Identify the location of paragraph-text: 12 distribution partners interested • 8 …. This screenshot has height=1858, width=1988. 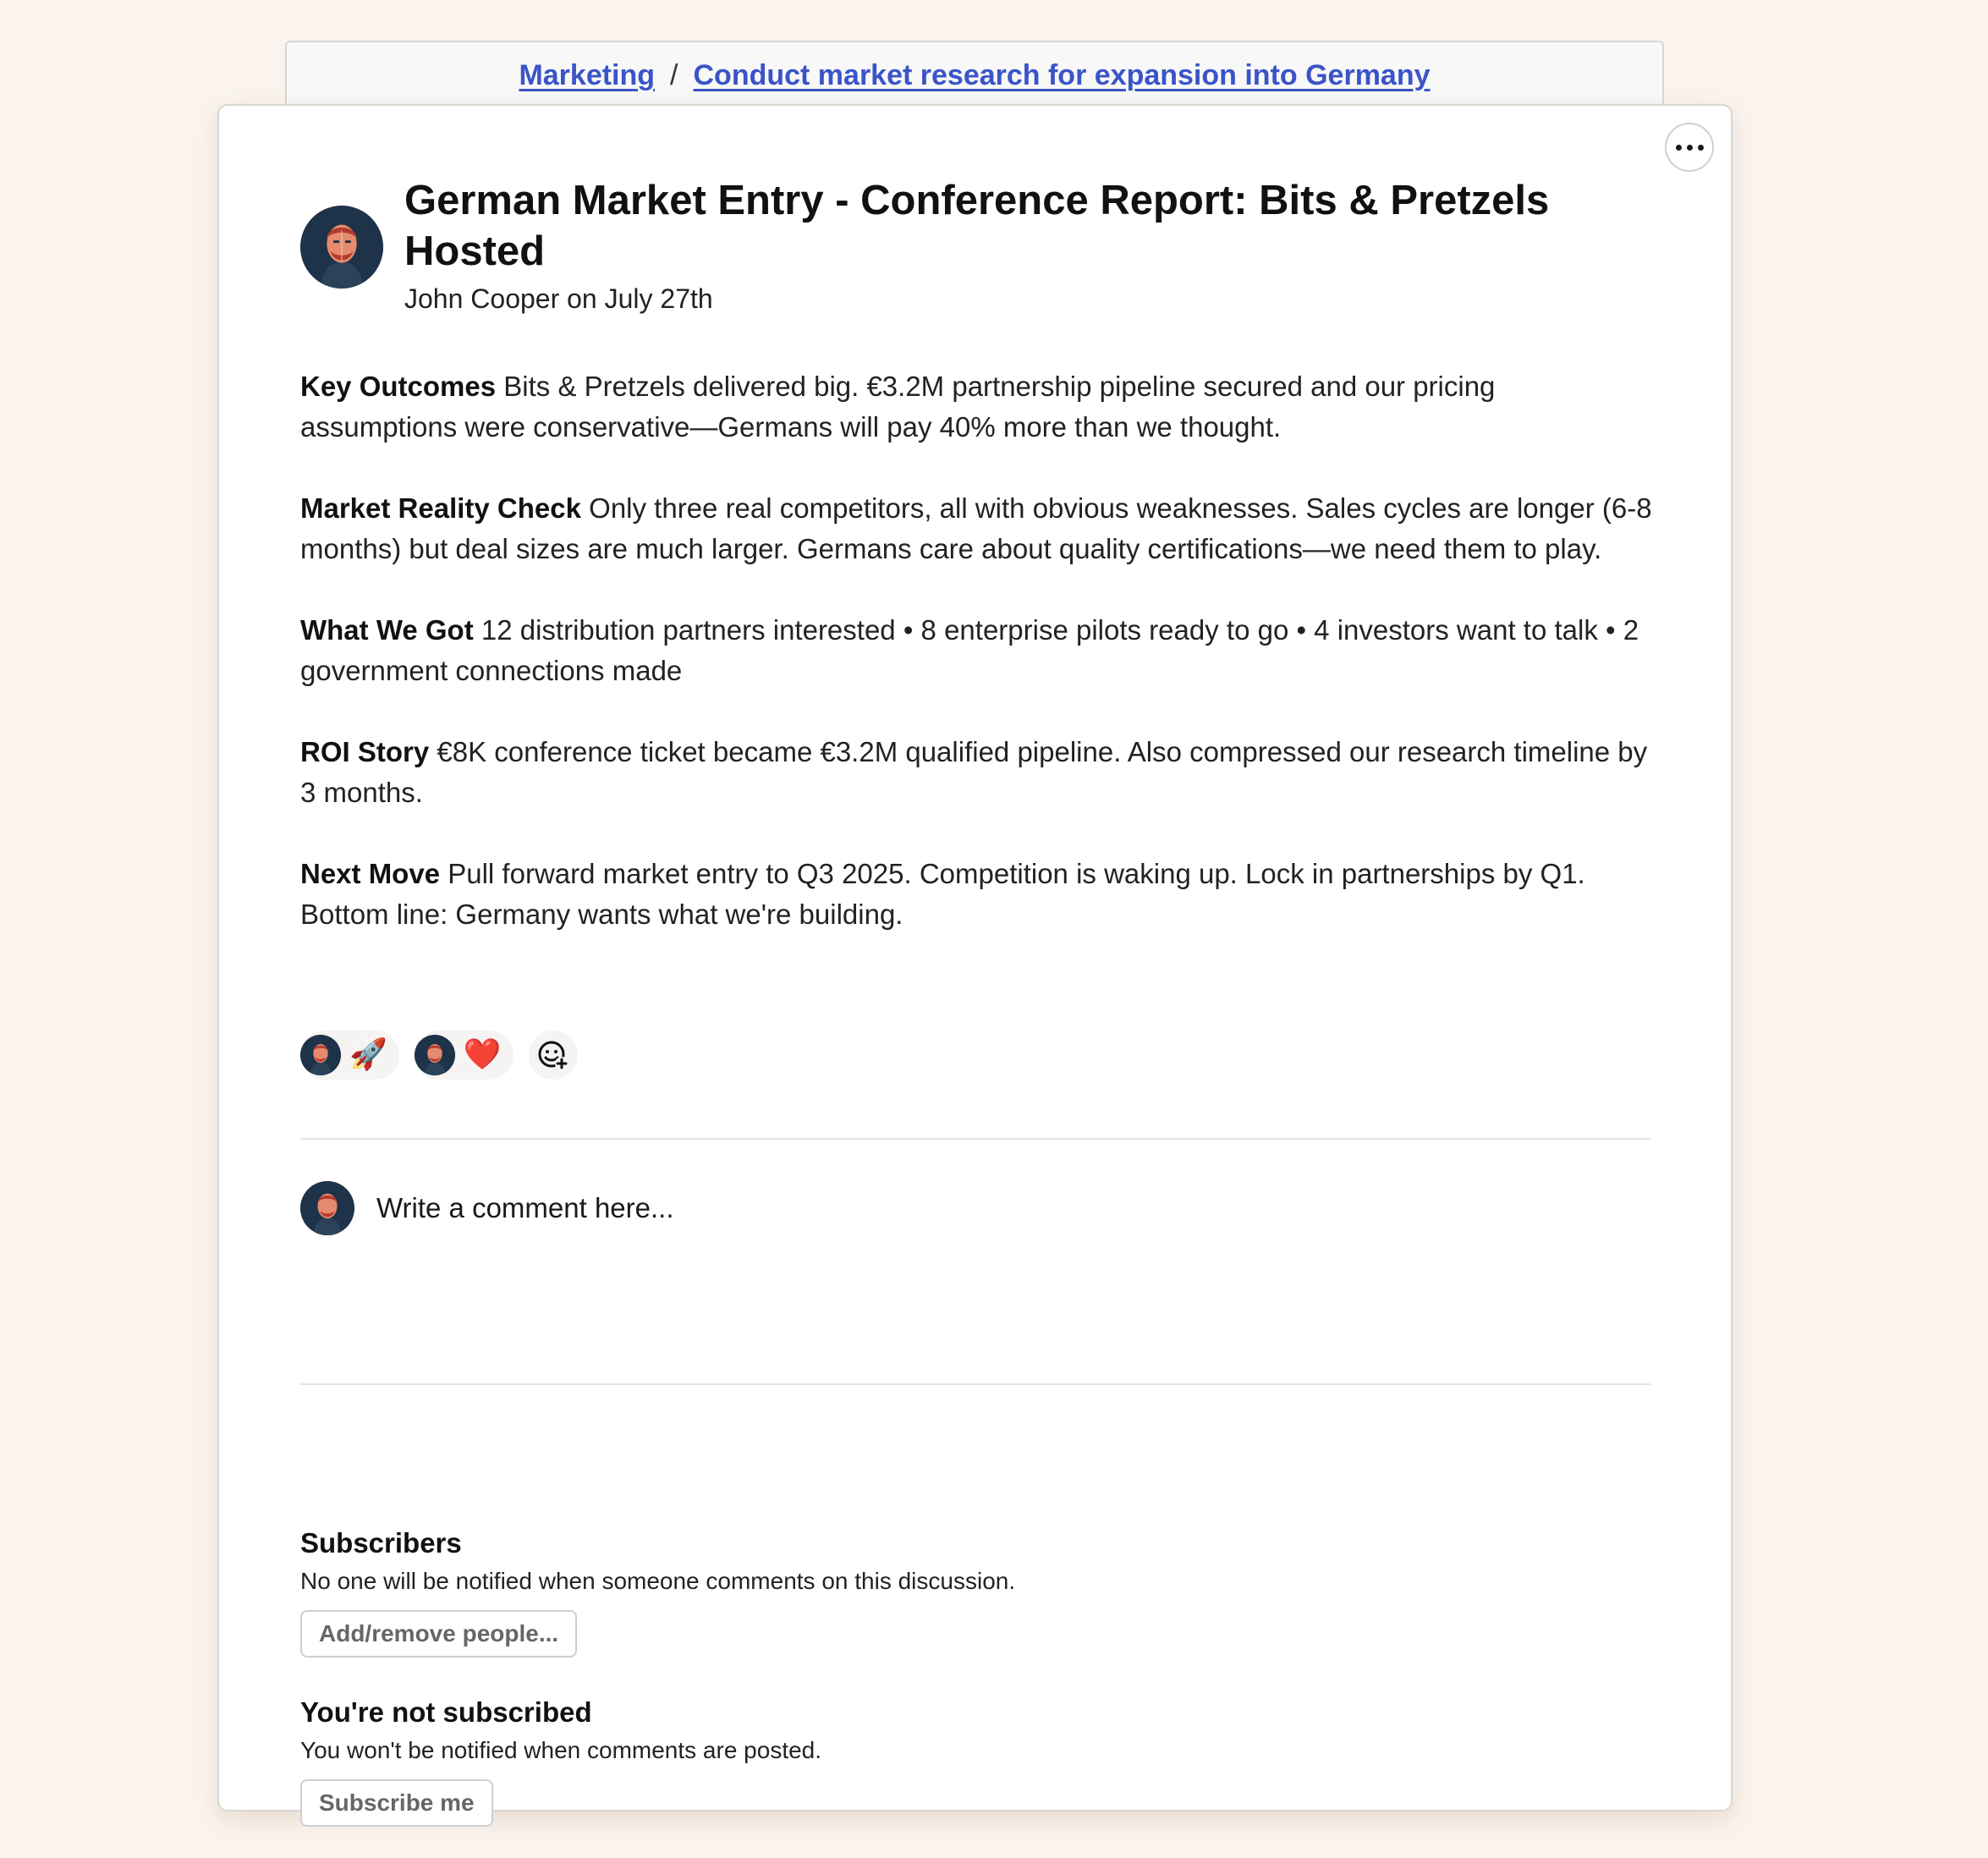
(969, 650).